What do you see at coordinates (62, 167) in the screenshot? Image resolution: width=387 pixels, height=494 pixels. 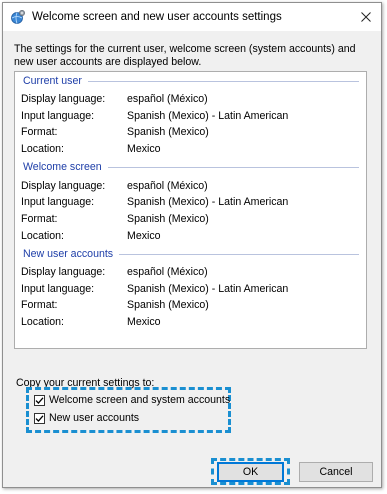 I see `section-title: Welcome screen` at bounding box center [62, 167].